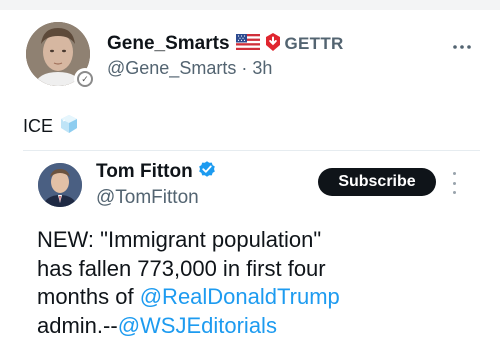  What do you see at coordinates (240, 296) in the screenshot?
I see `mention-link-realdonaldtrump: @RealDonaldTrump` at bounding box center [240, 296].